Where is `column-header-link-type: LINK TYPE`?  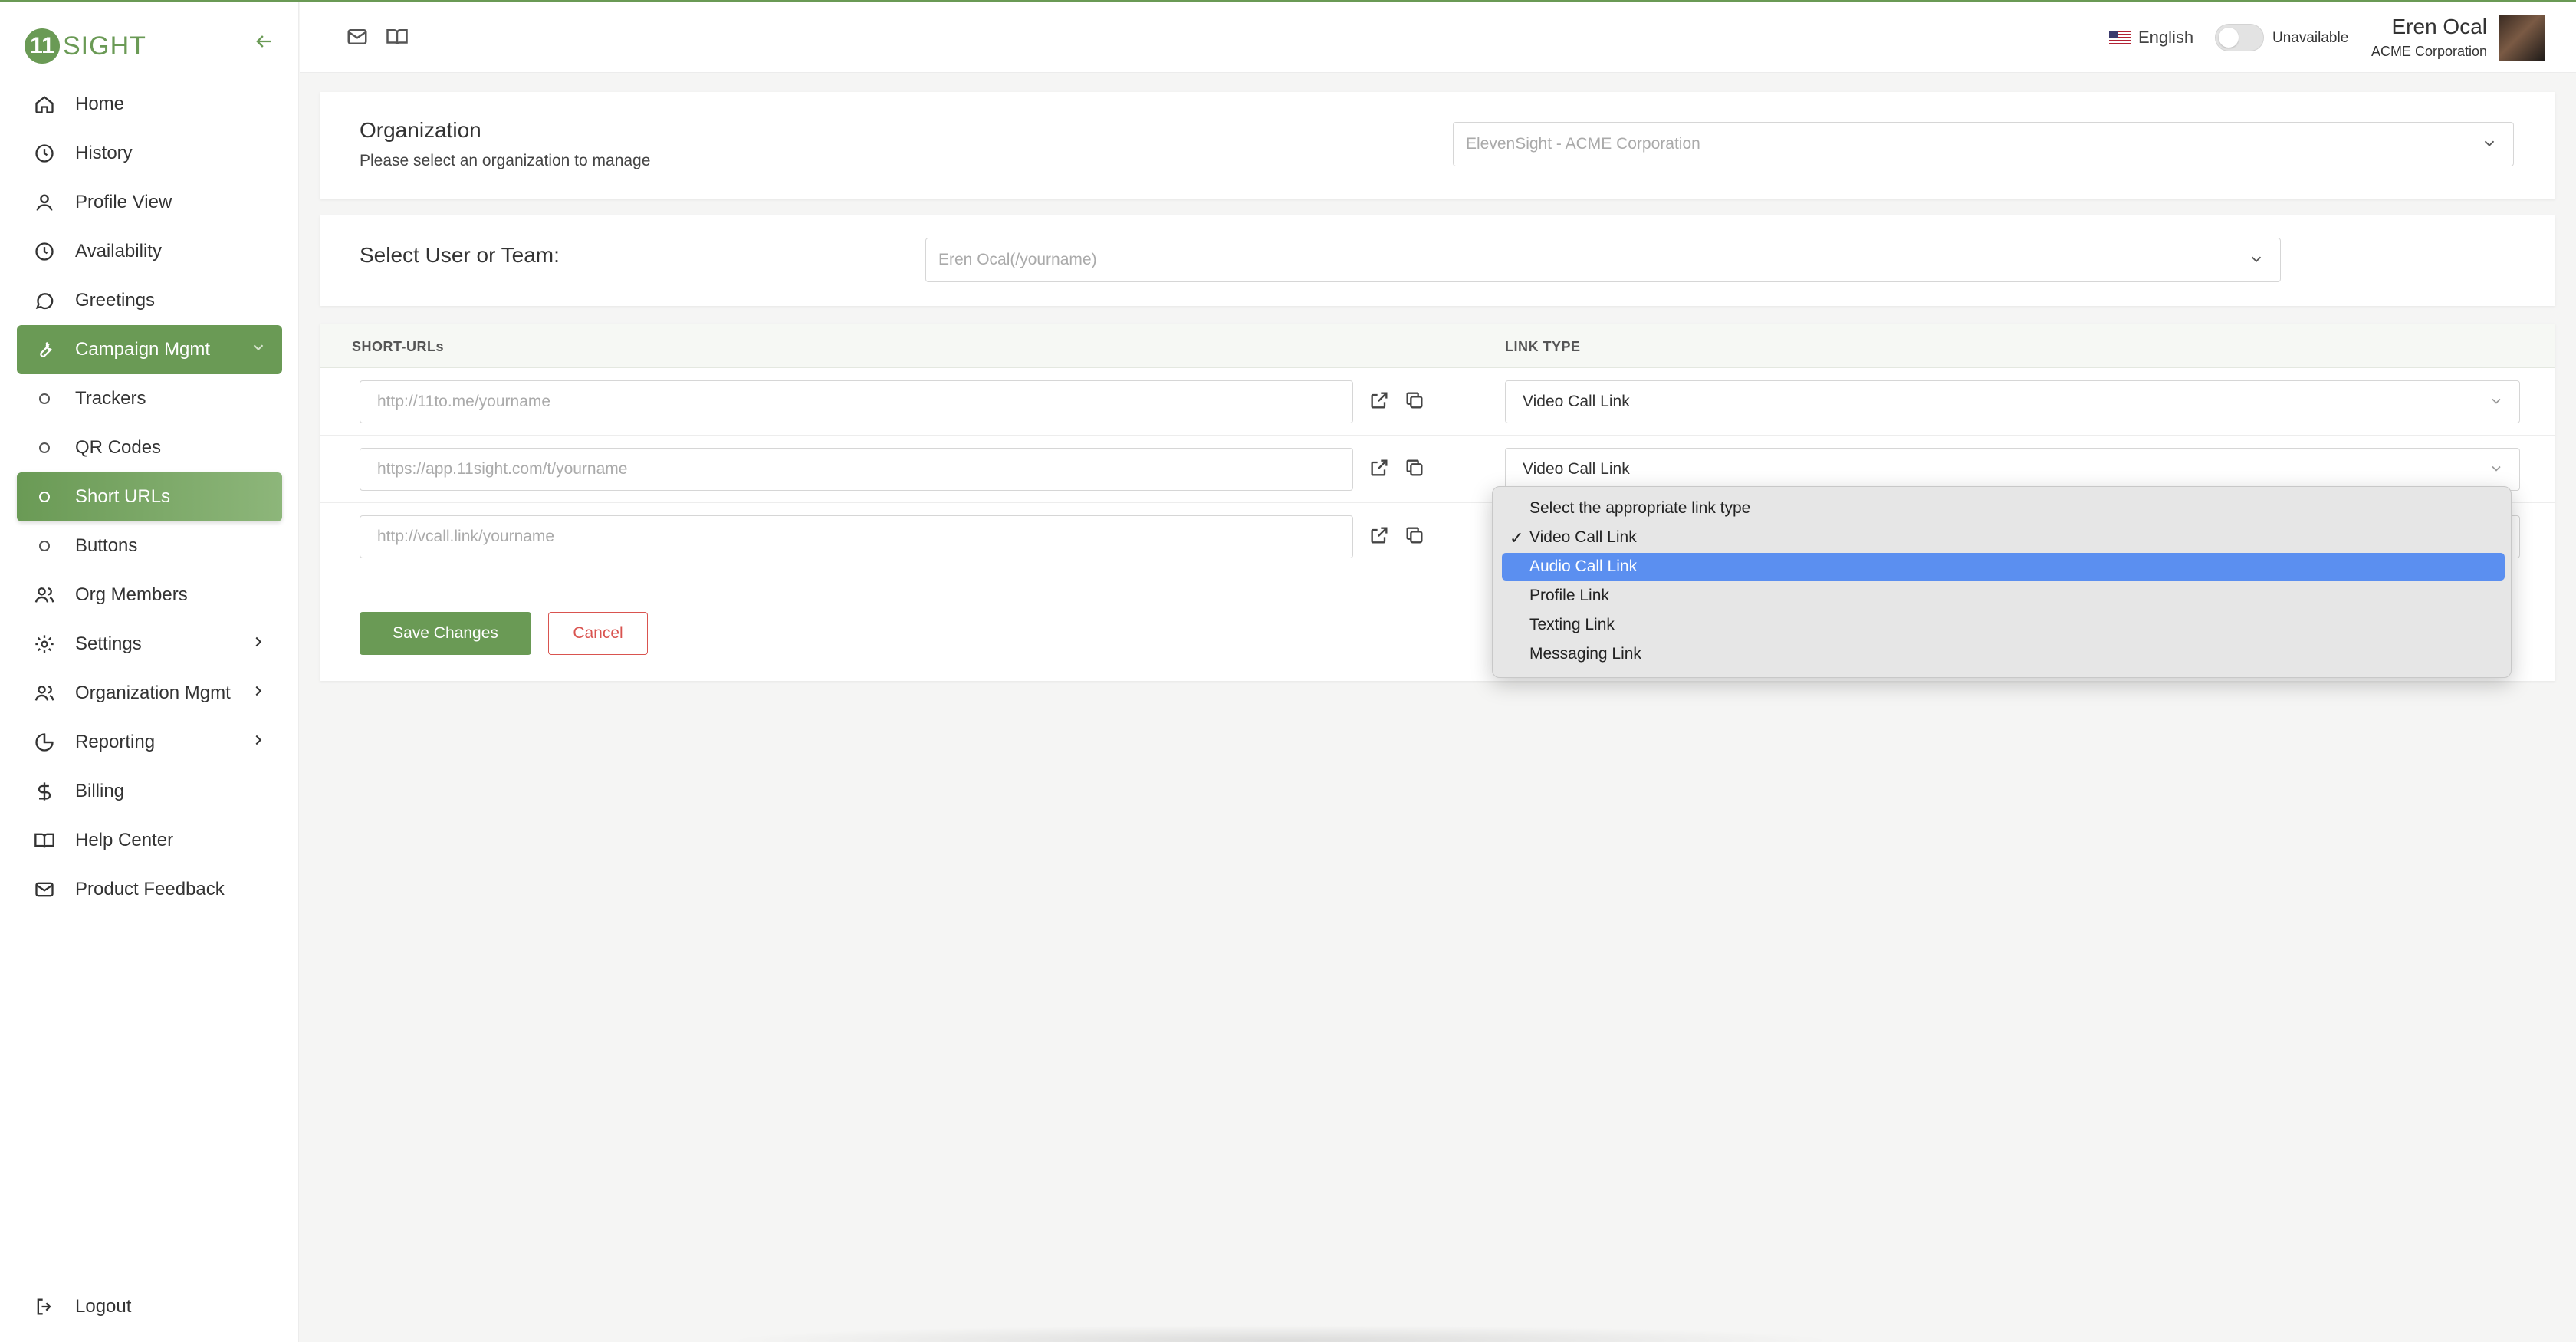
column-header-link-type: LINK TYPE is located at coordinates (1543, 346).